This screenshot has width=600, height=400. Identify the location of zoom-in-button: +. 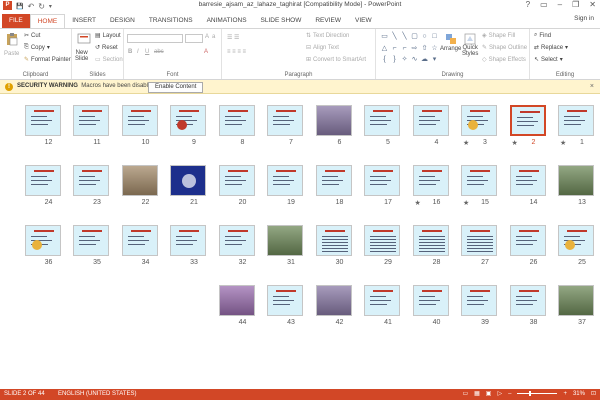
(565, 394).